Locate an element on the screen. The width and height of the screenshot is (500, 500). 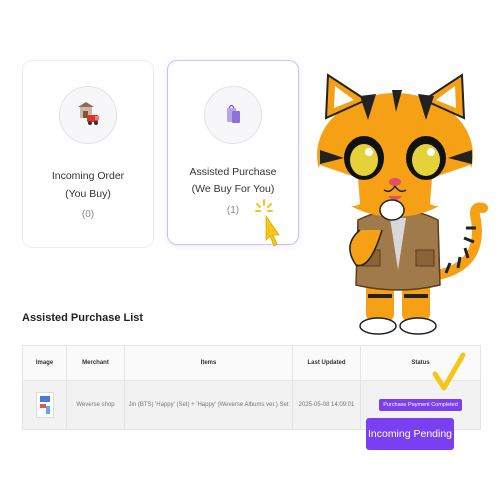
column-header-items: Items is located at coordinates (208, 363).